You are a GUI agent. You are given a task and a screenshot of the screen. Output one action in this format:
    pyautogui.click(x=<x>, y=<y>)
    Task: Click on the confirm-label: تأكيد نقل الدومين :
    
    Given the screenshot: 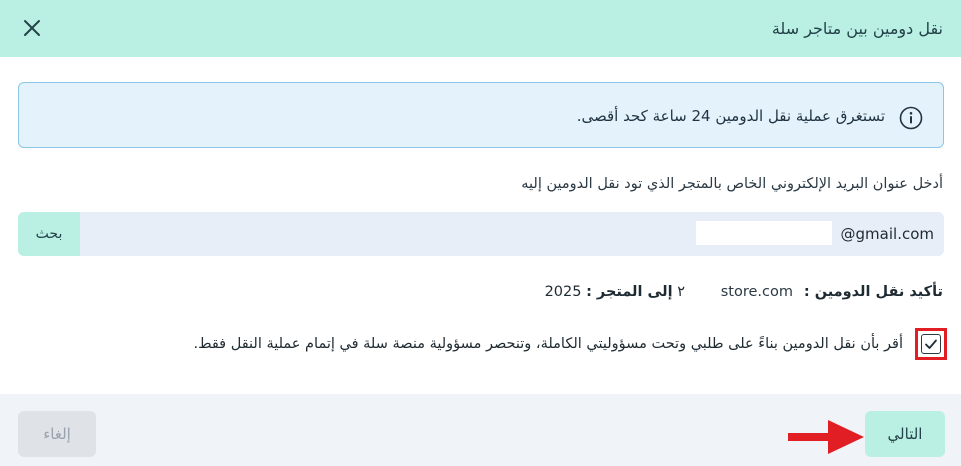 What is the action you would take?
    pyautogui.click(x=873, y=292)
    